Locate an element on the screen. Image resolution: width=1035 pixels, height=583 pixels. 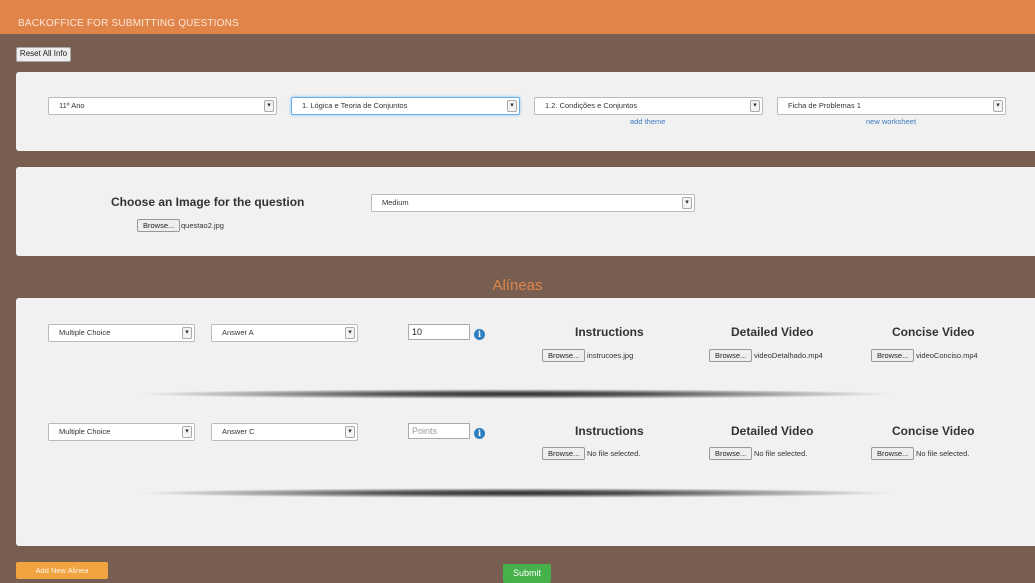
add-new-alinea-button: Add New Alinea is located at coordinates (62, 570).